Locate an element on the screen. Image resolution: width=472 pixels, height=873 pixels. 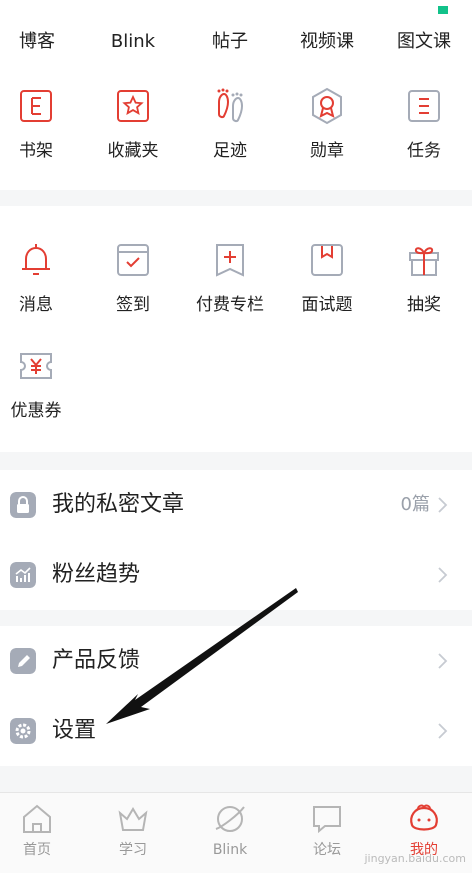
nav-mine: 我的 is located at coordinates (424, 830).